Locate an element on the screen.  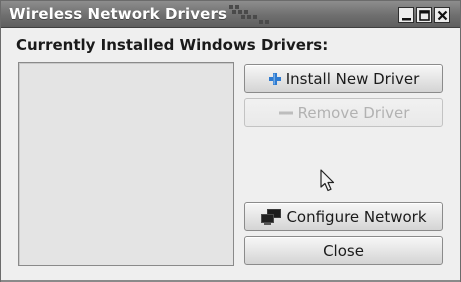
window-title: Wireless Network Drivers is located at coordinates (118, 14).